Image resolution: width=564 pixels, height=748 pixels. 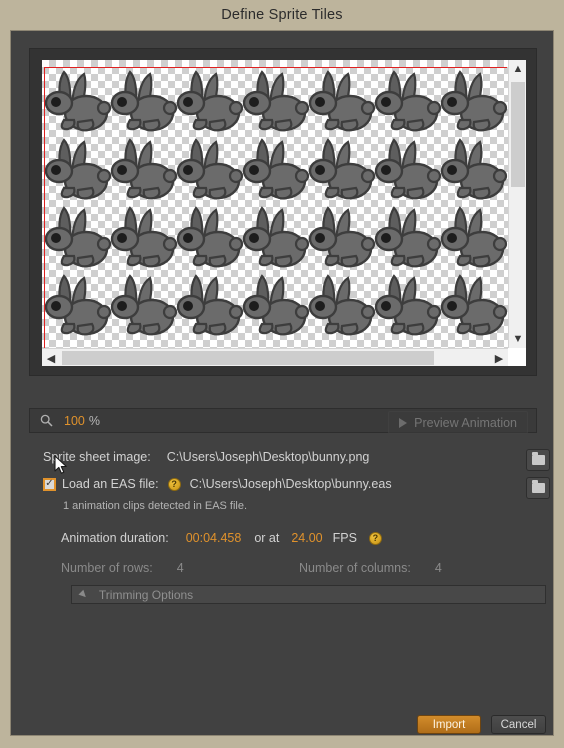 I want to click on zoom-percent-label: %, so click(x=94, y=420).